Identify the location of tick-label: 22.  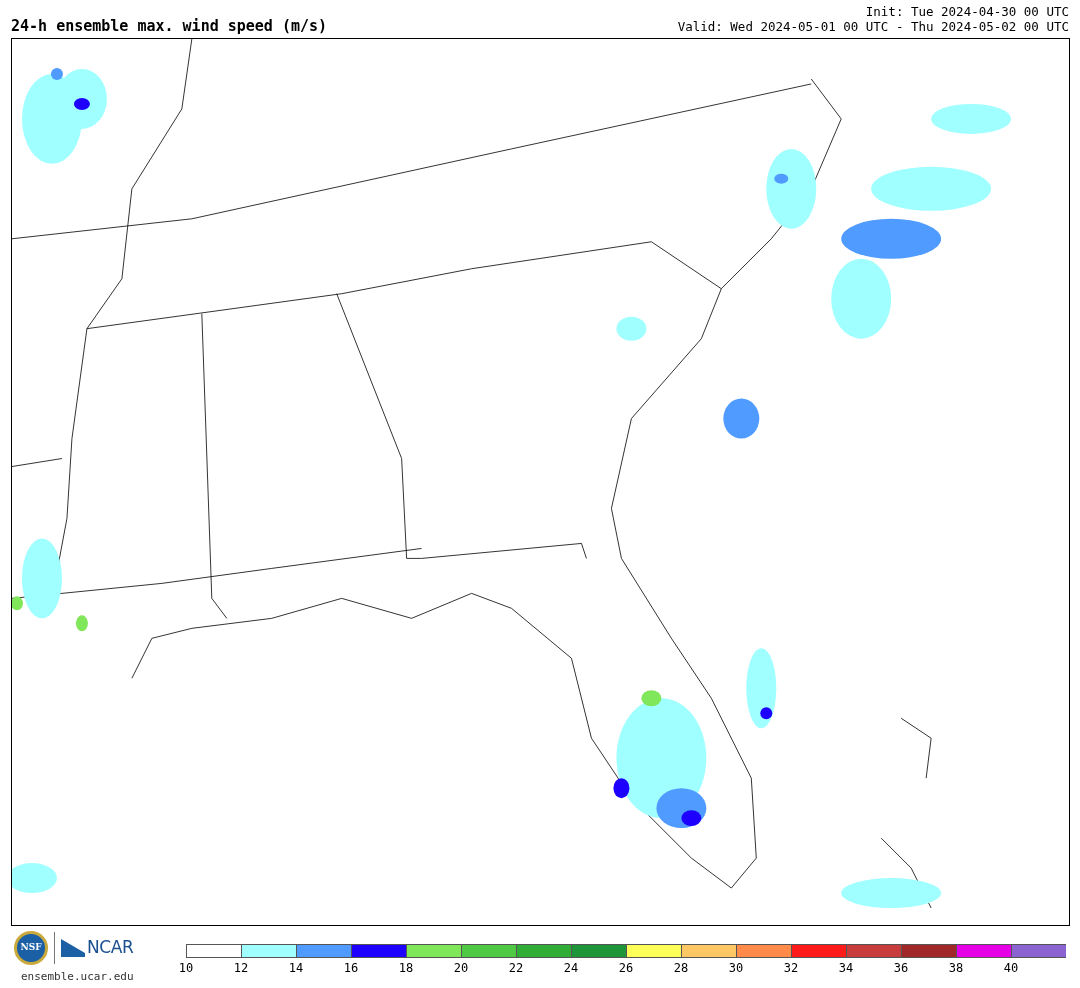
(516, 968).